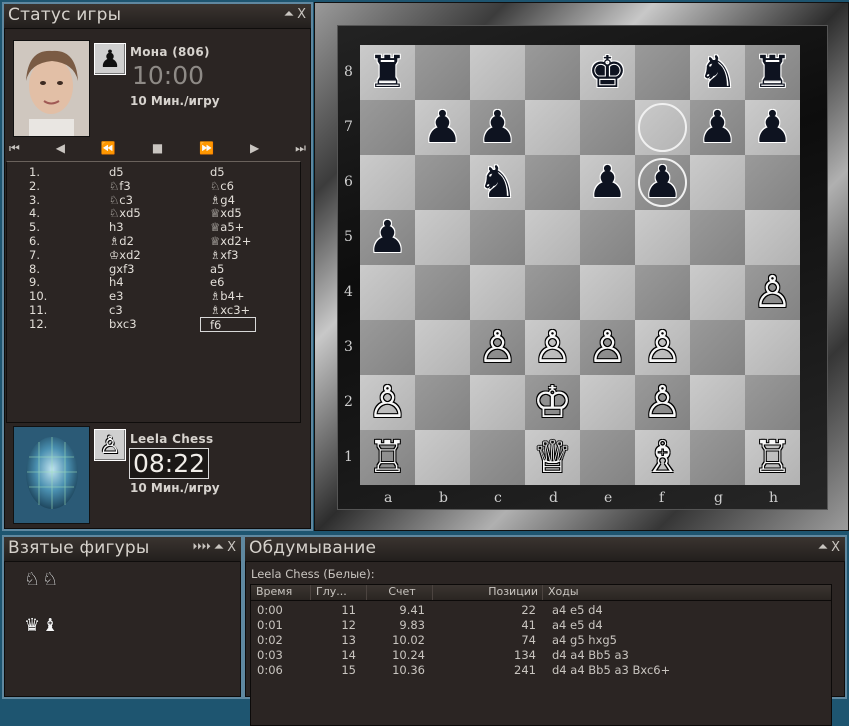 The height and width of the screenshot is (726, 849). Describe the element at coordinates (442, 457) in the screenshot. I see `square-b1` at that location.